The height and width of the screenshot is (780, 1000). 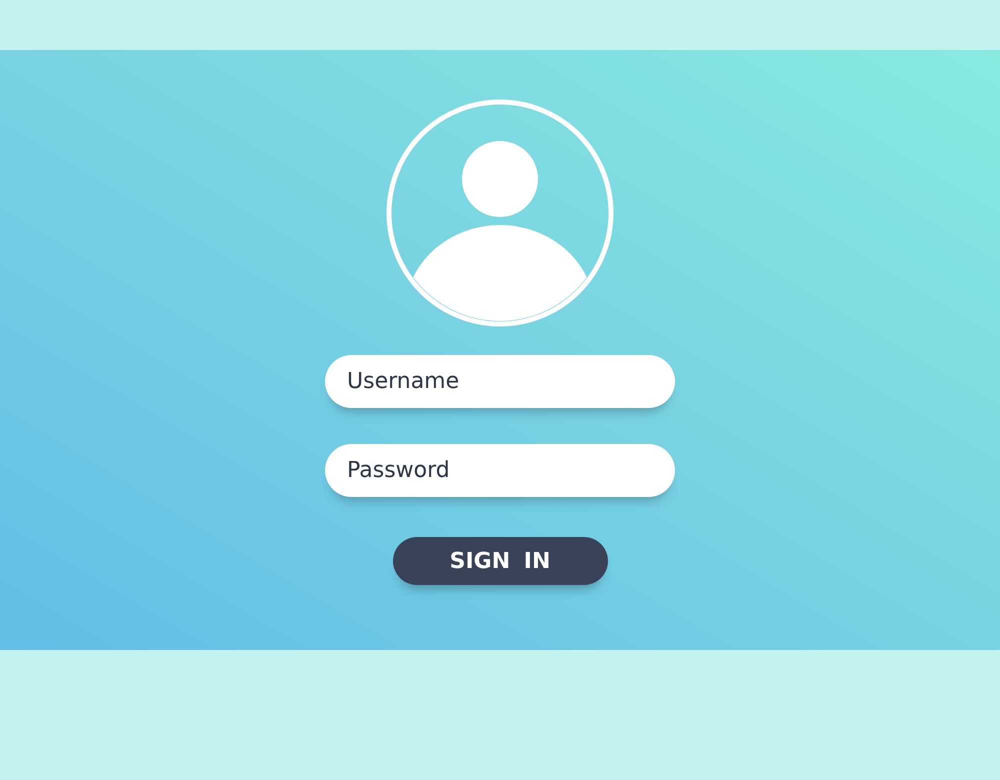 What do you see at coordinates (500, 381) in the screenshot?
I see `input-field: Username` at bounding box center [500, 381].